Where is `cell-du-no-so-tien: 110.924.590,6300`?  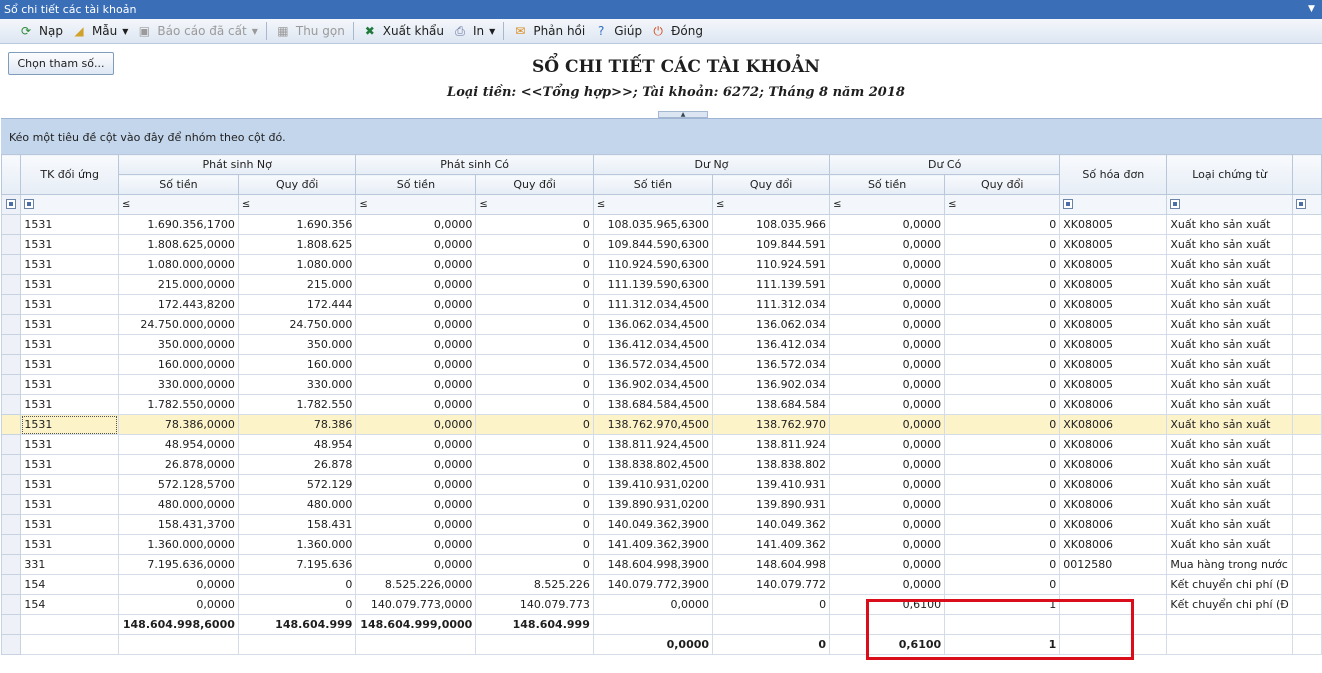 cell-du-no-so-tien: 110.924.590,6300 is located at coordinates (653, 264).